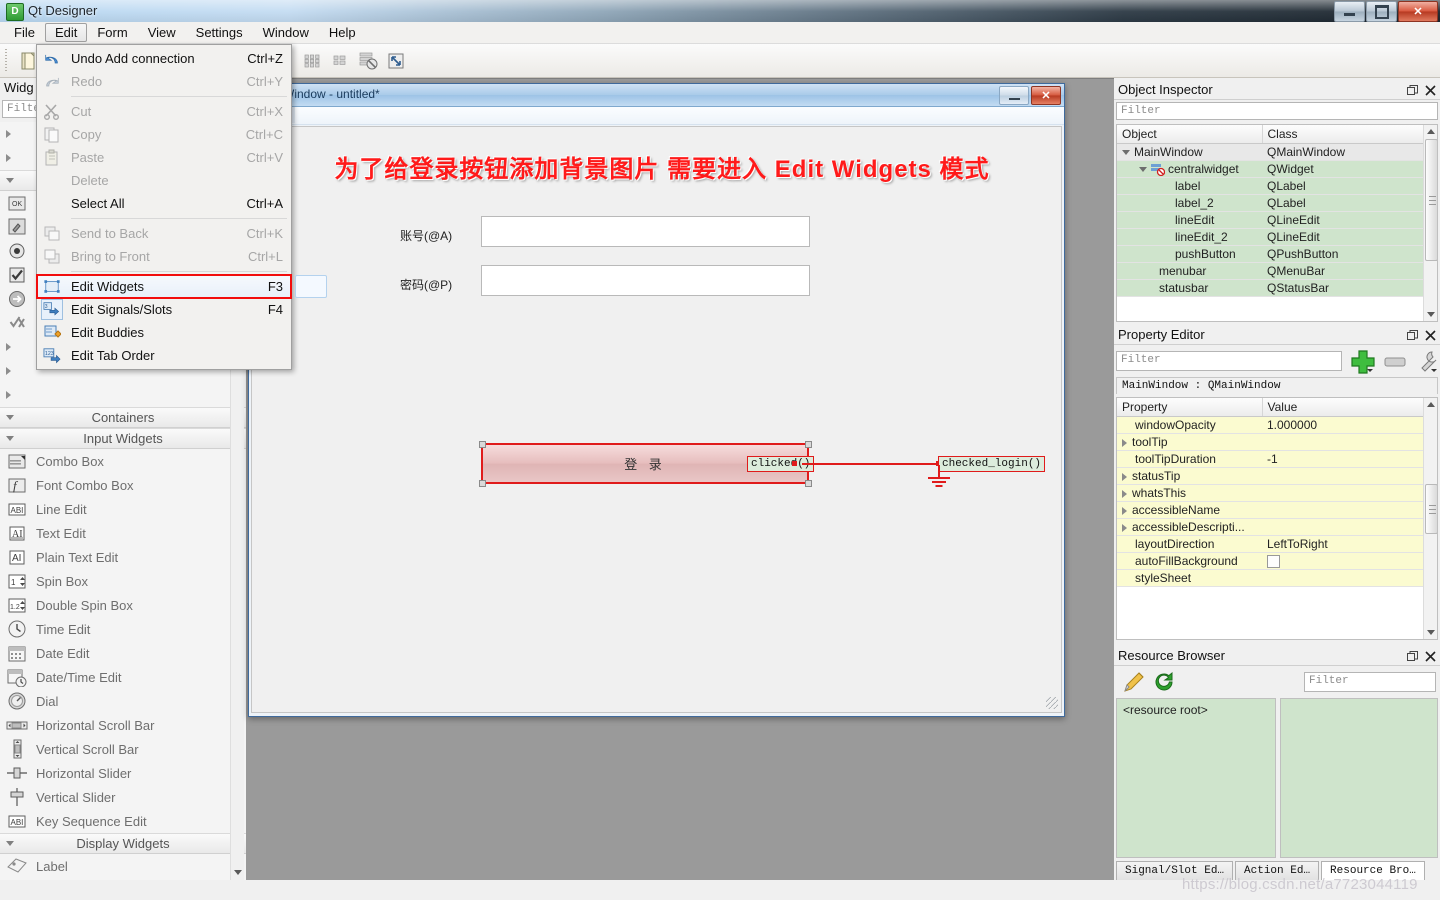 The width and height of the screenshot is (1440, 900). I want to click on close-button: ✕, so click(1418, 11).